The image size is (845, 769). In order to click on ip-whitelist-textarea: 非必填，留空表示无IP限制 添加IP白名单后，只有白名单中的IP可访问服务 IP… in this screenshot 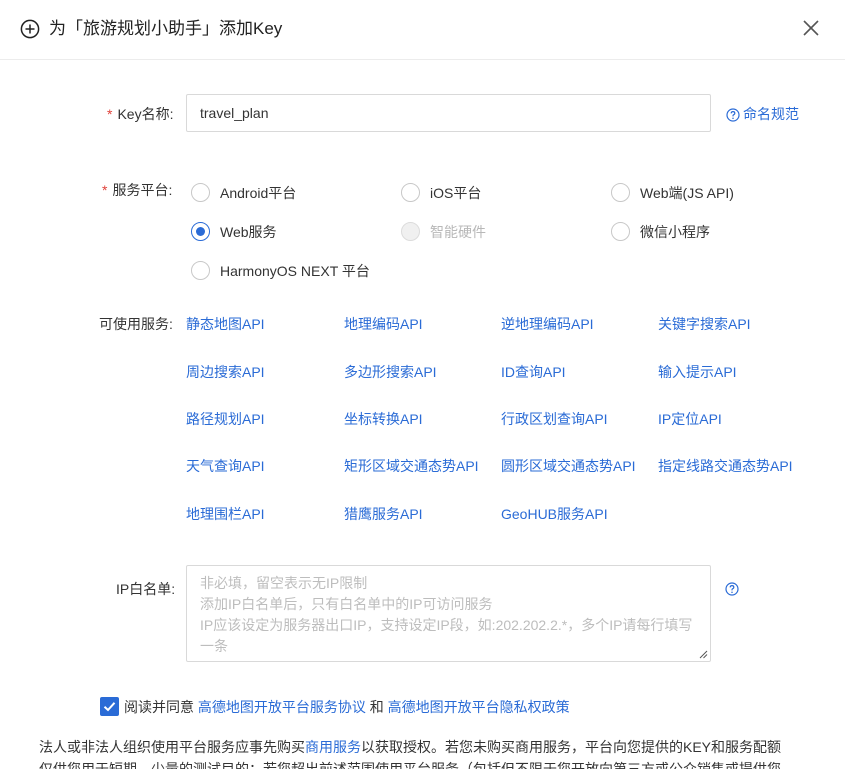, I will do `click(448, 613)`.